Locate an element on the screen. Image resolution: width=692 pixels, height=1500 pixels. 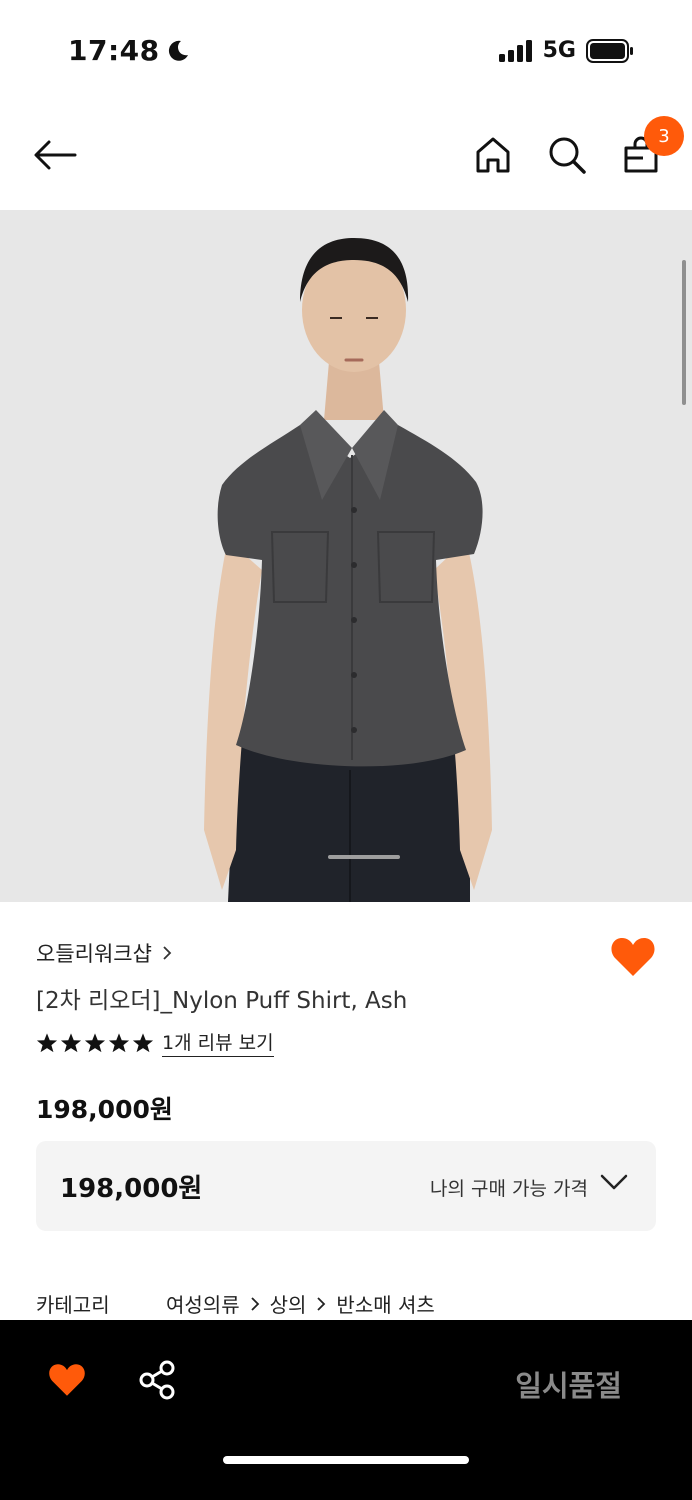
network-label: 5G is located at coordinates (559, 50).